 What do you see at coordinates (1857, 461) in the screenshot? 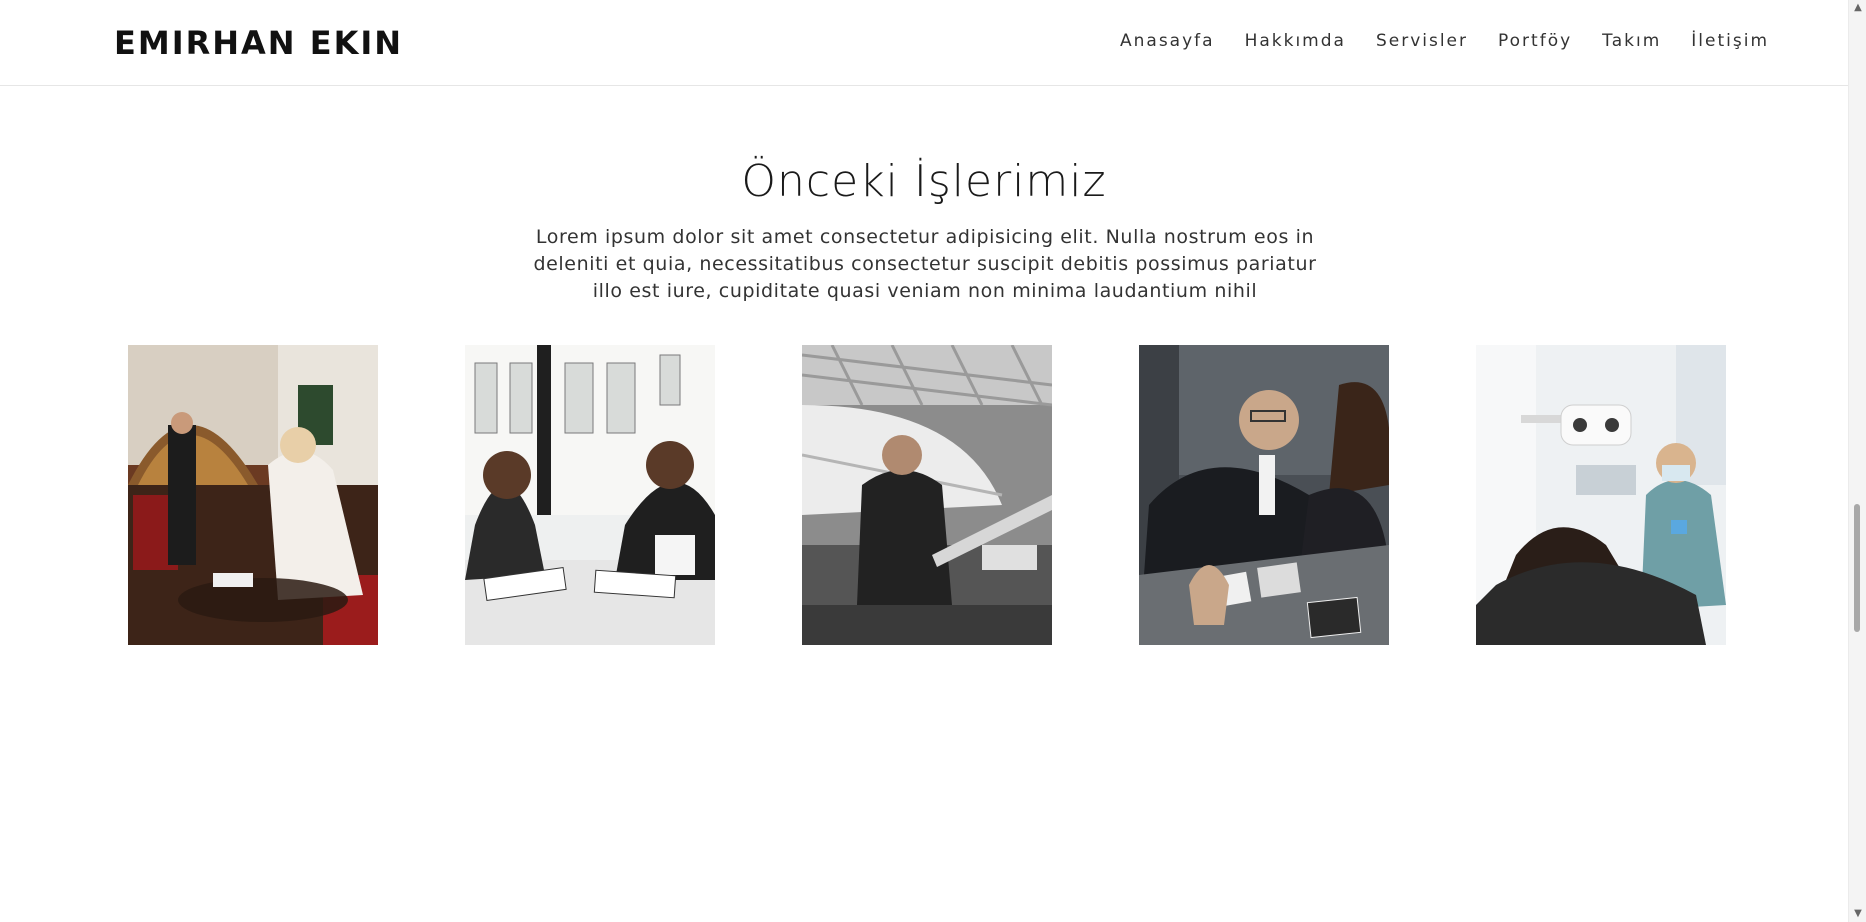
I see `vertical-scrollbar: ▲ ▼` at bounding box center [1857, 461].